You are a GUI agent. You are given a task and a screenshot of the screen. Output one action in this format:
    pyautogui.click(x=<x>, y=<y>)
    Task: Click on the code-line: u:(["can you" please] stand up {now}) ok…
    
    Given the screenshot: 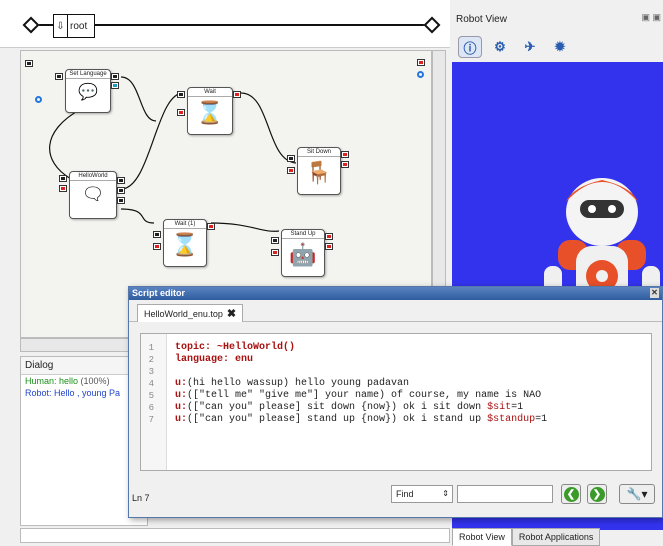 What is the action you would take?
    pyautogui.click(x=361, y=419)
    